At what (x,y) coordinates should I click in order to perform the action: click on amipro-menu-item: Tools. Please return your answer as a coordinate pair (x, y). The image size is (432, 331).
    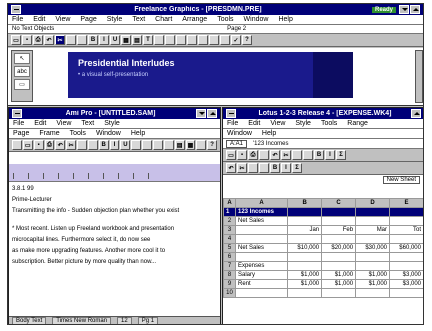
    Looking at the image, I should click on (78, 133).